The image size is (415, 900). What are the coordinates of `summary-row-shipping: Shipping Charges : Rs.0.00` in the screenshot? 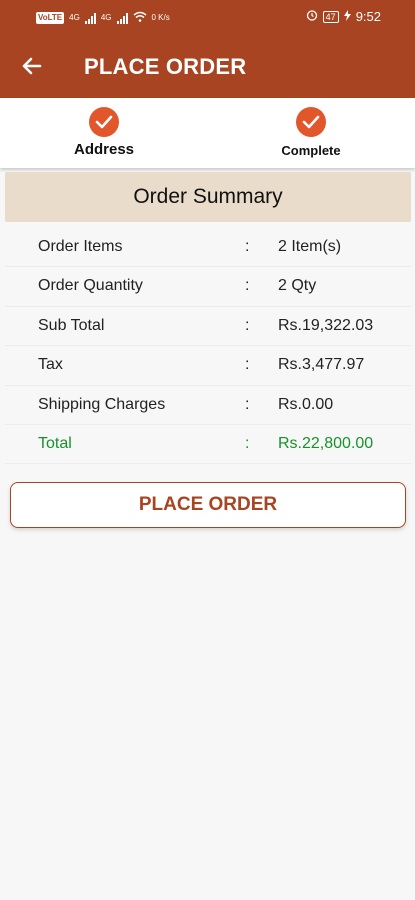 It's located at (208, 405).